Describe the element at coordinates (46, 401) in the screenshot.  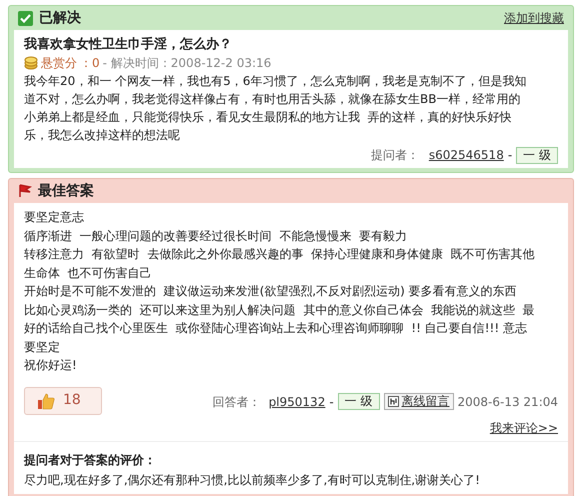
I see `thumbs-up-icon` at that location.